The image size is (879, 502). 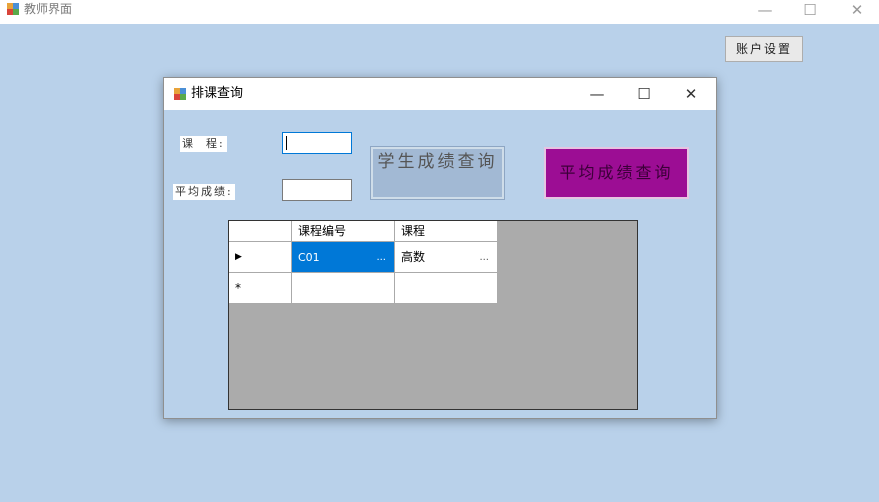 What do you see at coordinates (764, 49) in the screenshot?
I see `account-settings-button: 账户设置` at bounding box center [764, 49].